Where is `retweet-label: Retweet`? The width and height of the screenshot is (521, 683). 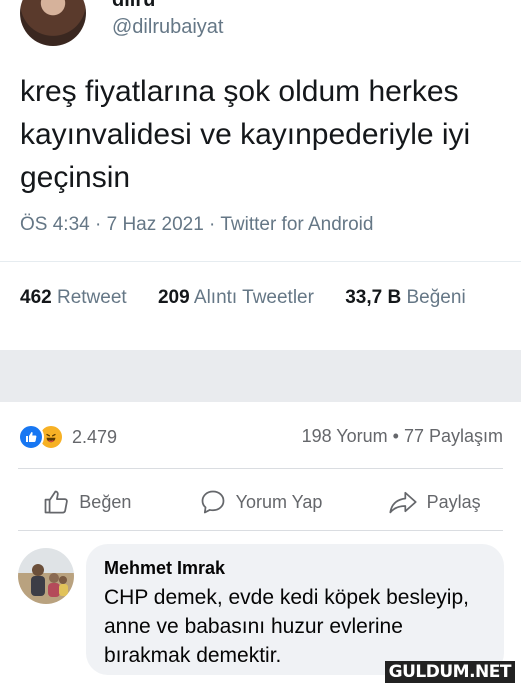 retweet-label: Retweet is located at coordinates (91, 297).